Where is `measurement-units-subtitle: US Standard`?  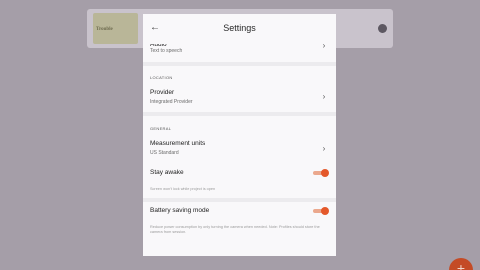
measurement-units-subtitle: US Standard is located at coordinates (164, 153).